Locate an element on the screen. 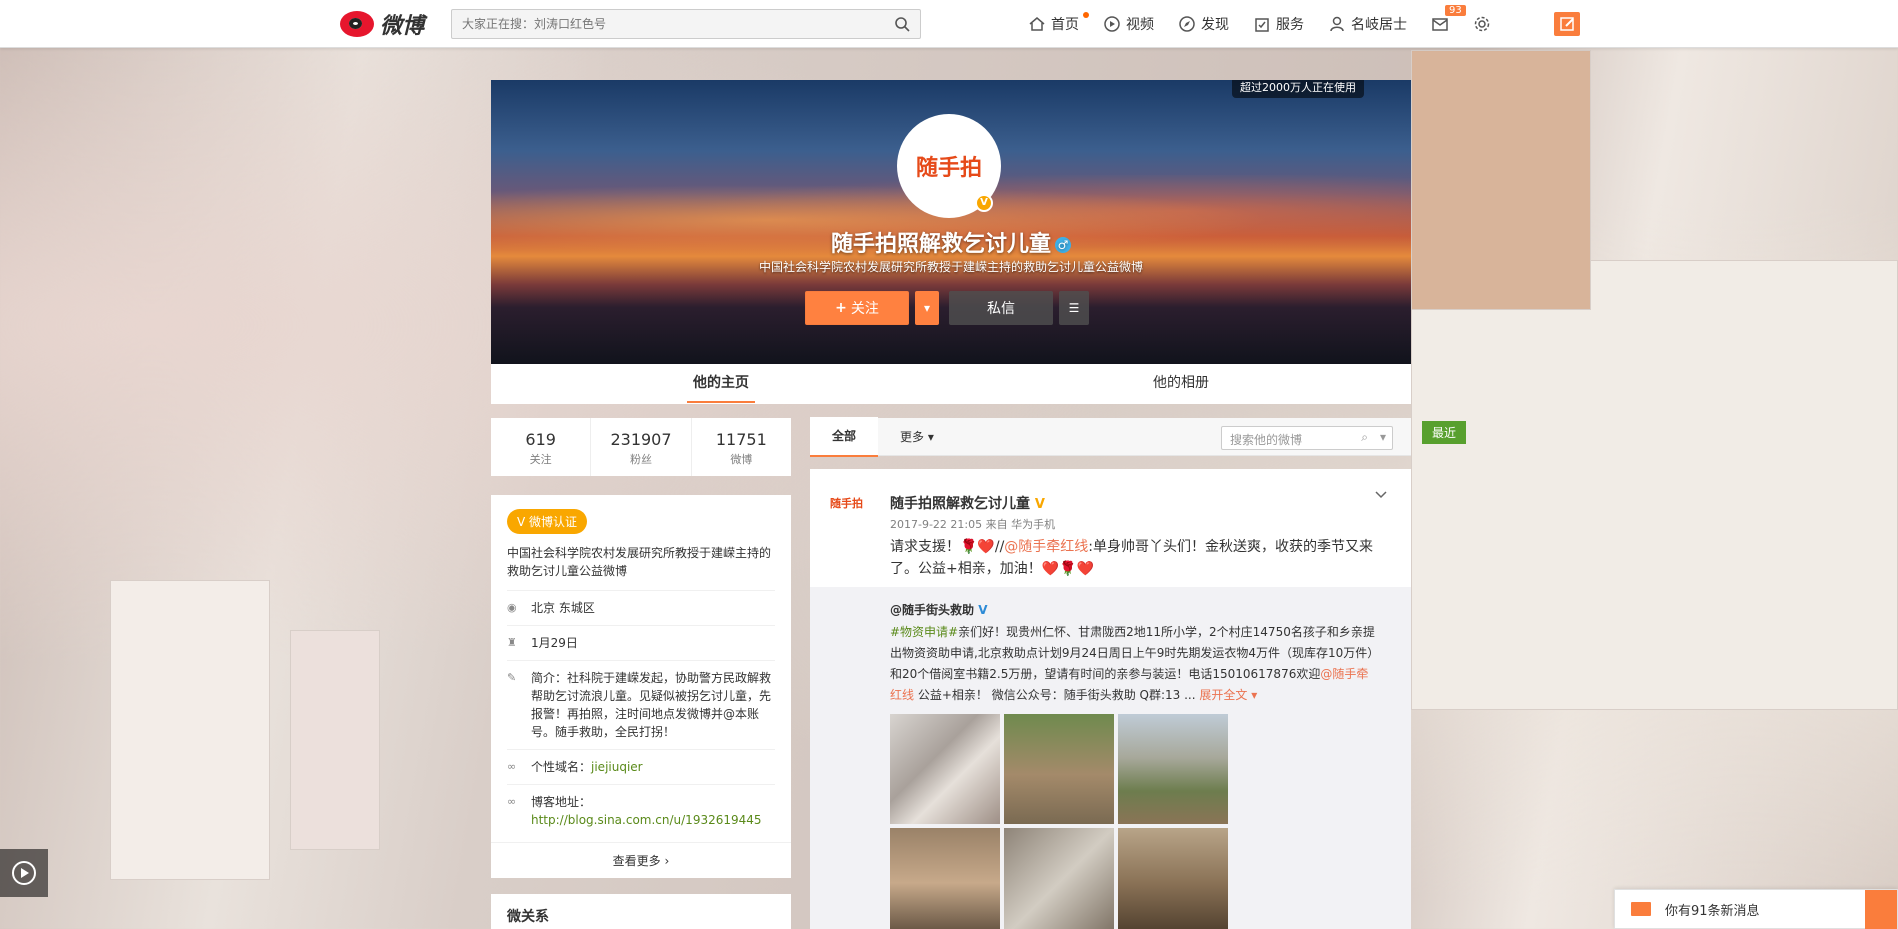 This screenshot has height=929, width=1898. intro-icon: ✎ is located at coordinates (512, 677).